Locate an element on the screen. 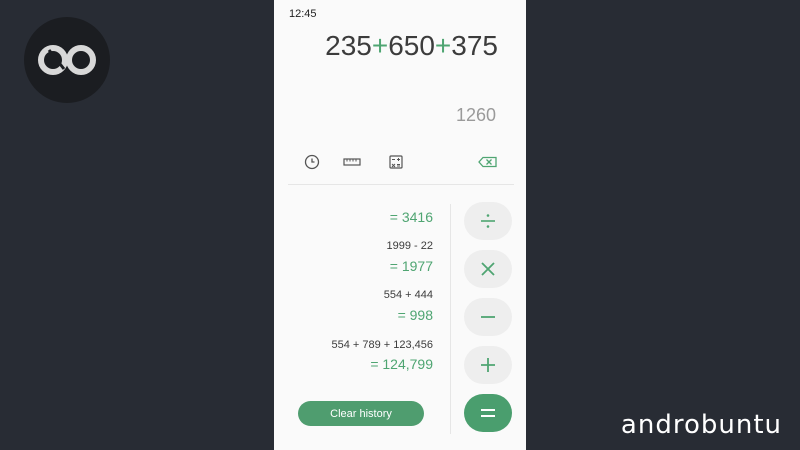 This screenshot has height=450, width=800. toolbar is located at coordinates (400, 162).